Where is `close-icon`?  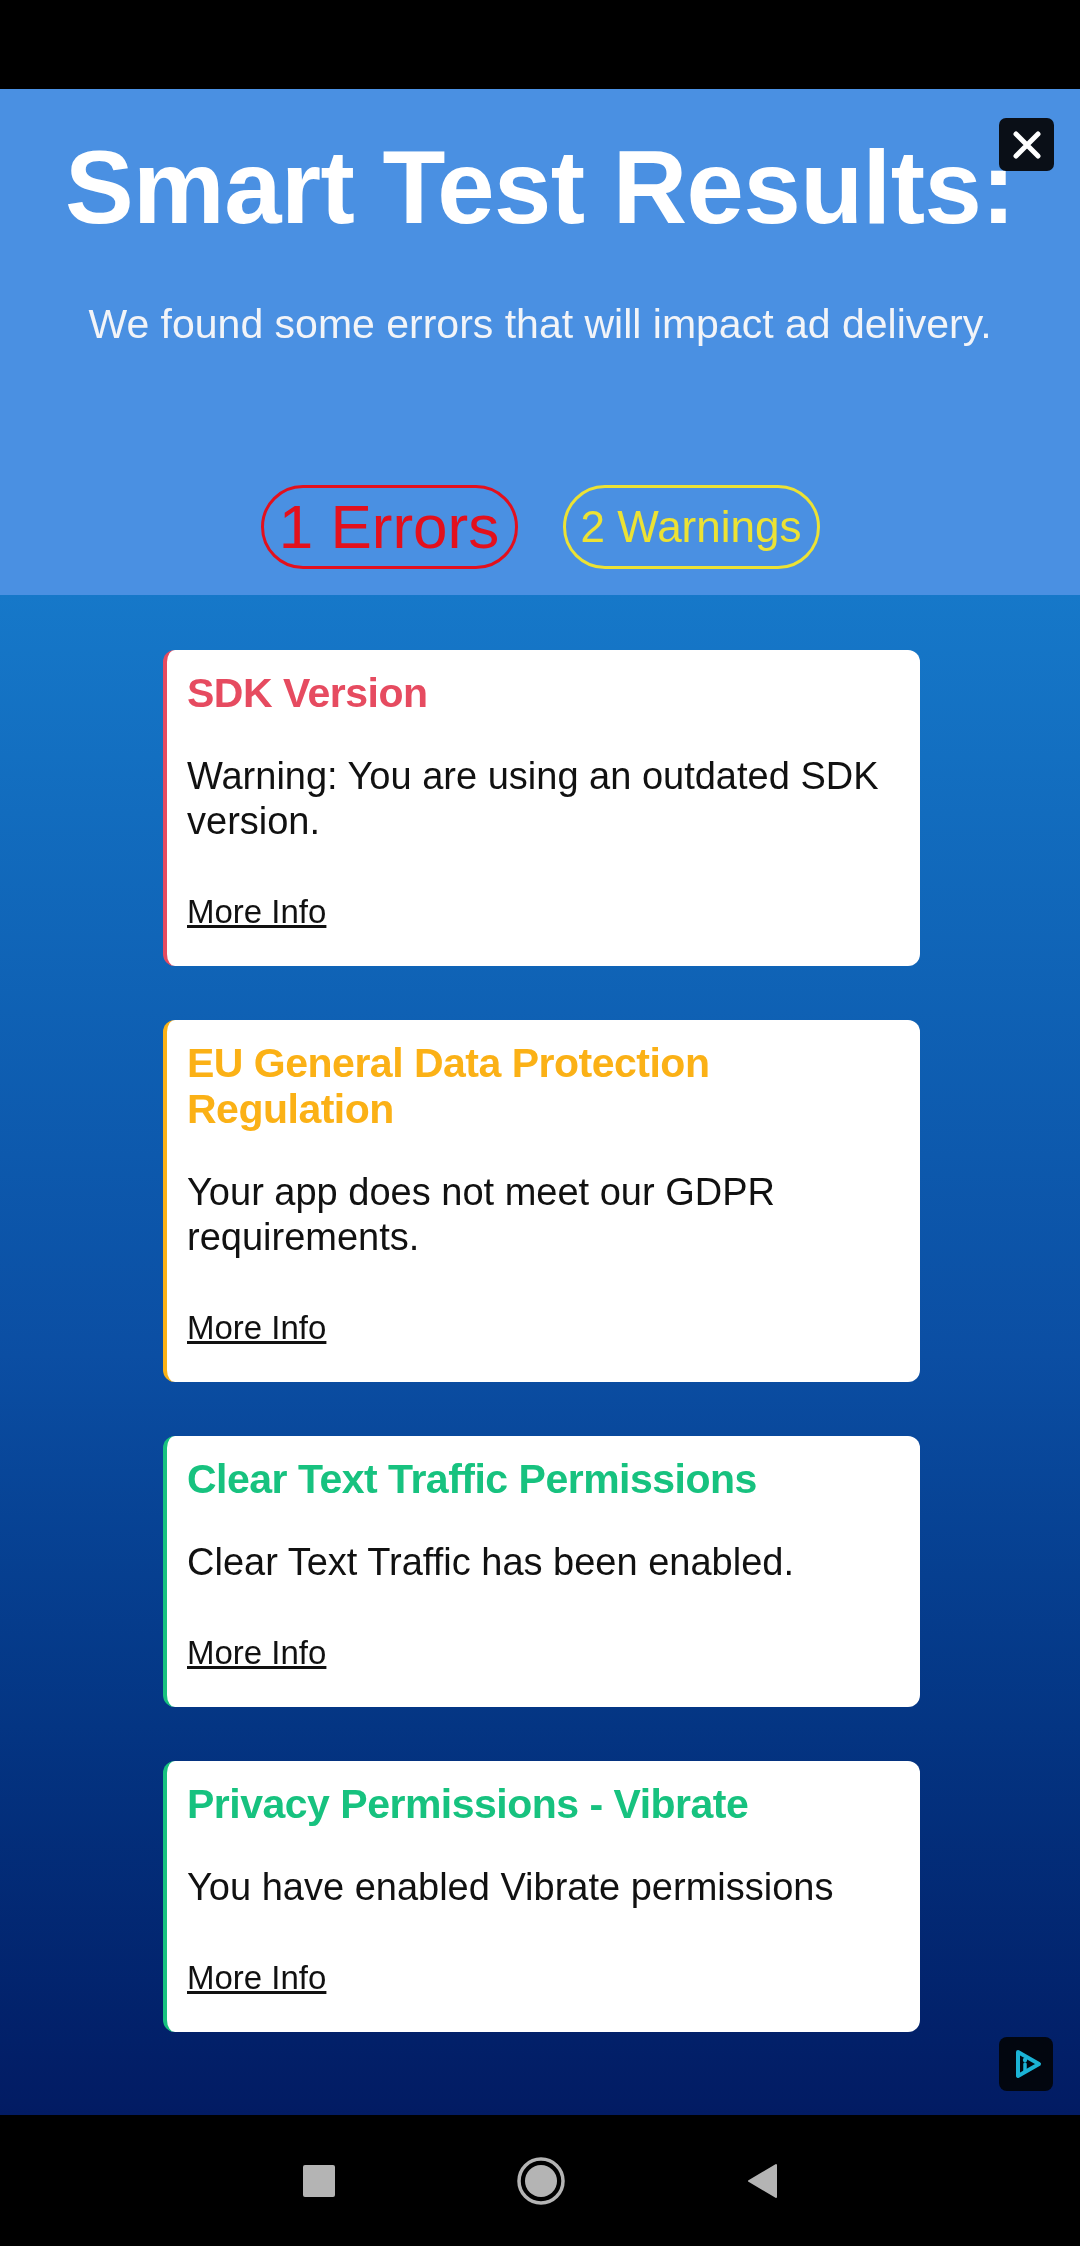
close-icon is located at coordinates (1026, 144).